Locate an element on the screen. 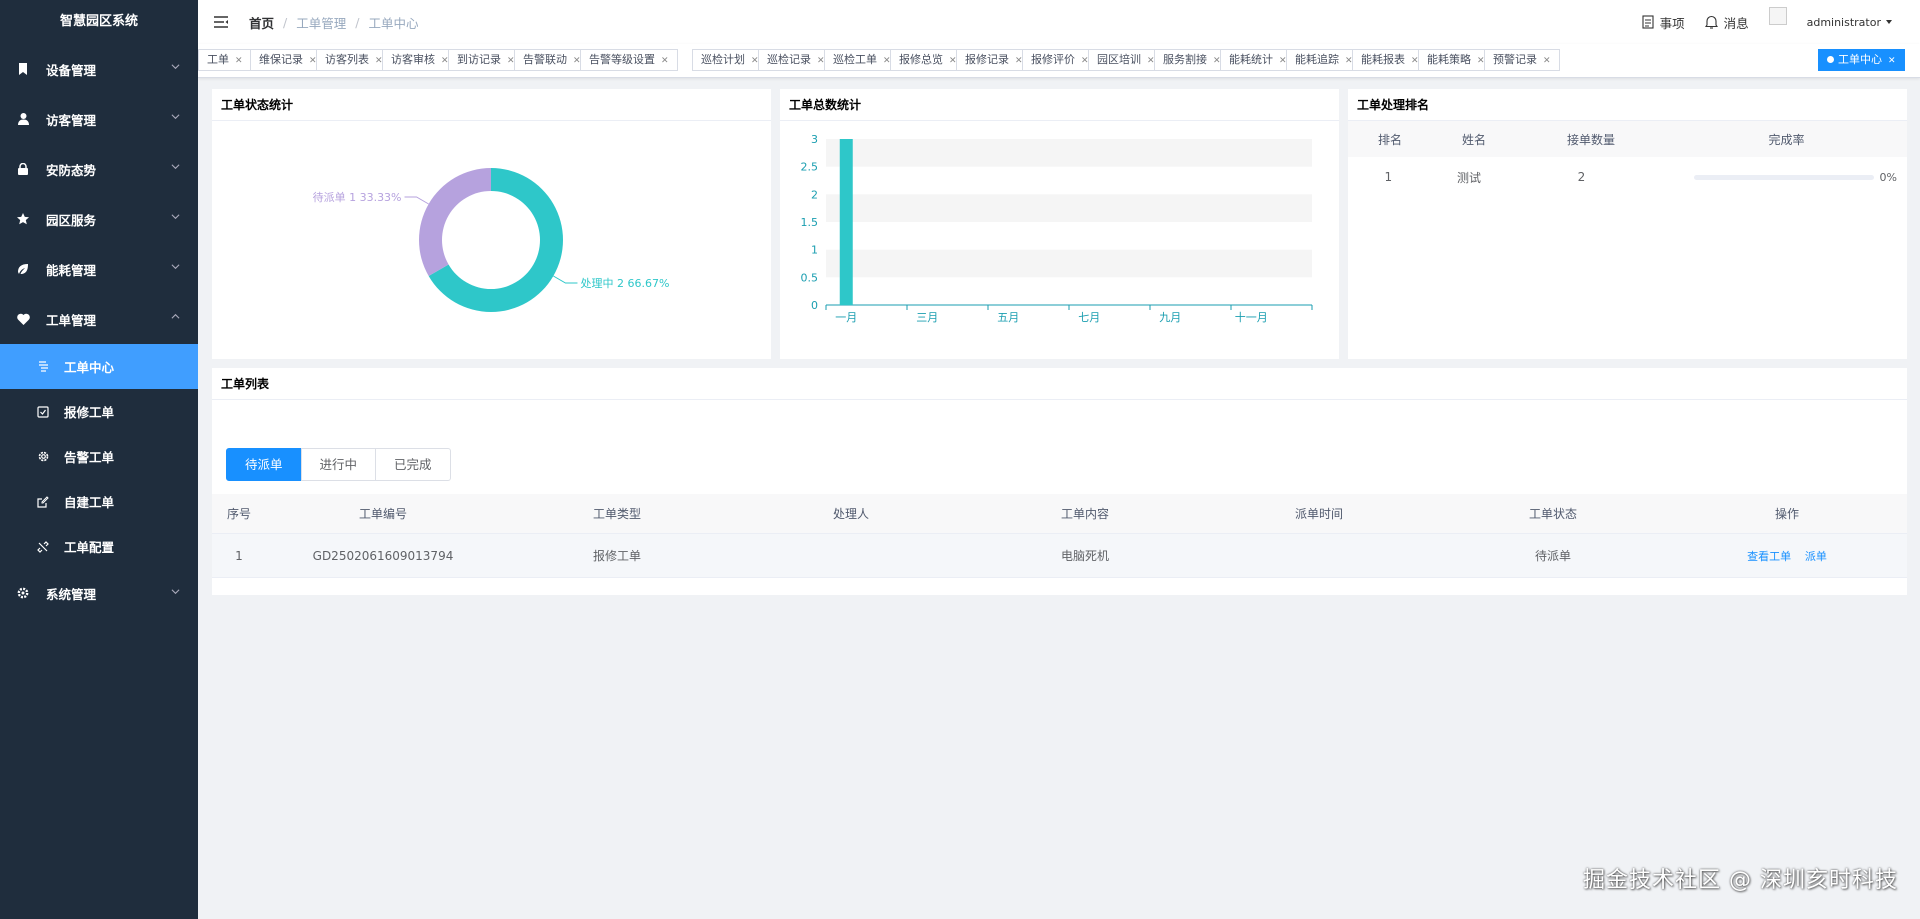  th-operation: 操作 is located at coordinates (1786, 514).